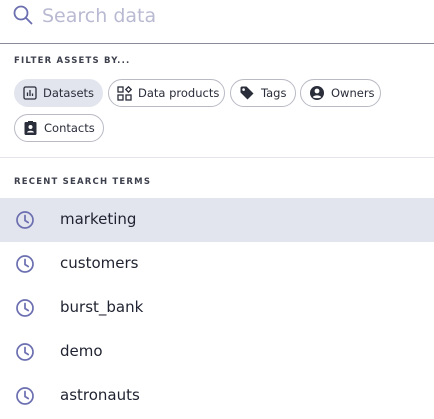 This screenshot has height=419, width=434. Describe the element at coordinates (217, 264) in the screenshot. I see `recent-search-item: customers` at that location.